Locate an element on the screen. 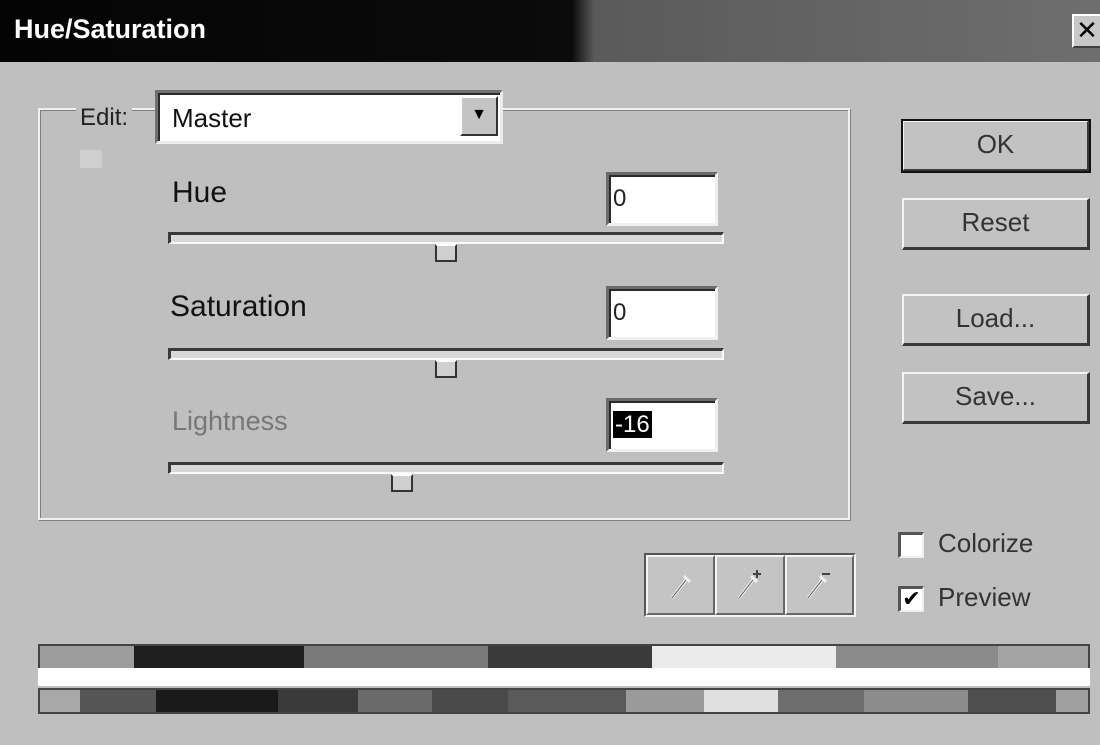 The width and height of the screenshot is (1100, 745). colorize-checkbox is located at coordinates (911, 545).